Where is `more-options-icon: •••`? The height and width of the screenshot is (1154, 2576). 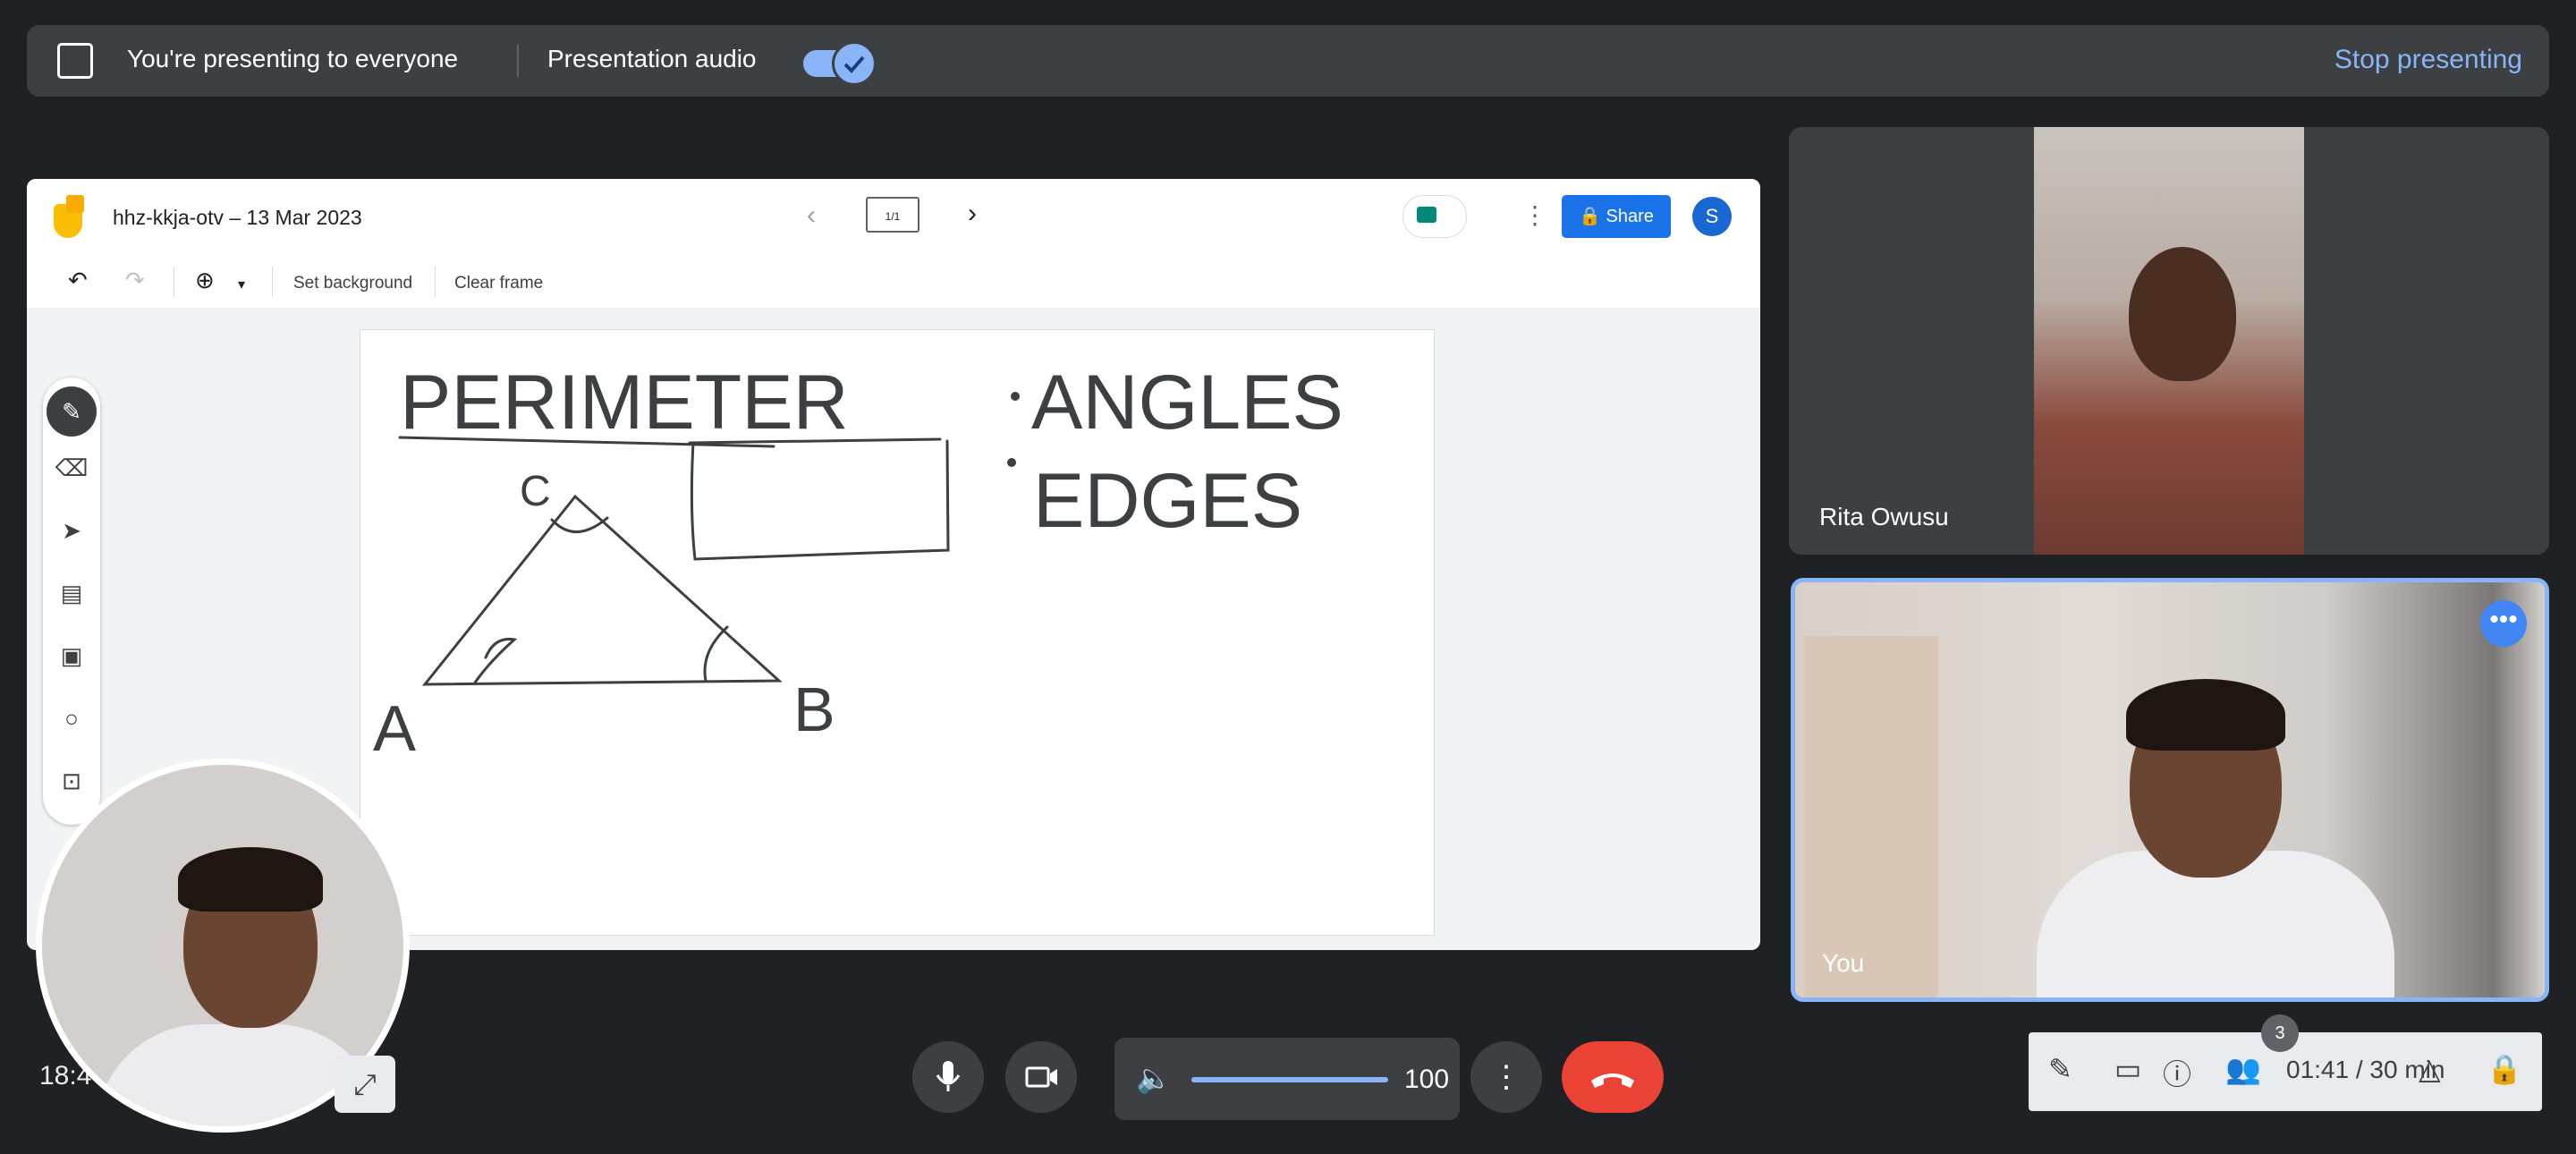 more-options-icon: ••• is located at coordinates (2503, 623).